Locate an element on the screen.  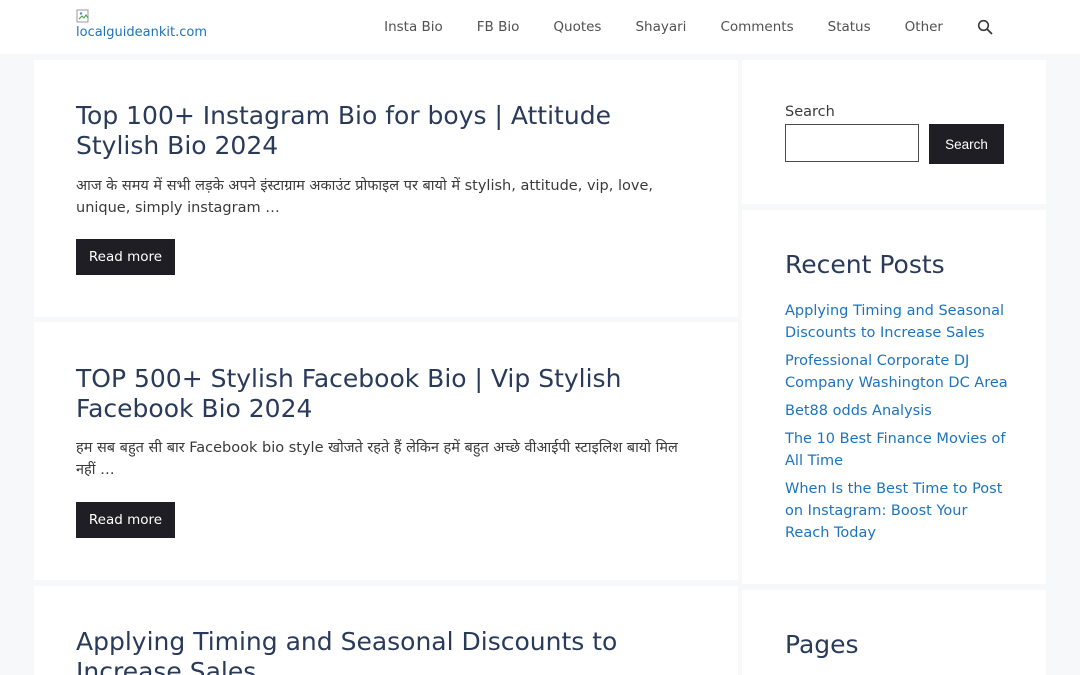
broken-image-icon is located at coordinates (82, 16).